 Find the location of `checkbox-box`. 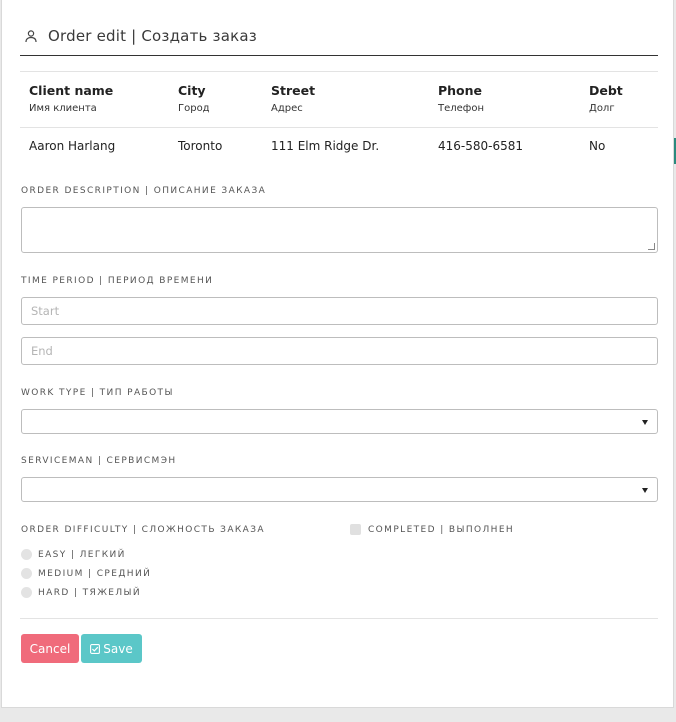

checkbox-box is located at coordinates (355, 529).